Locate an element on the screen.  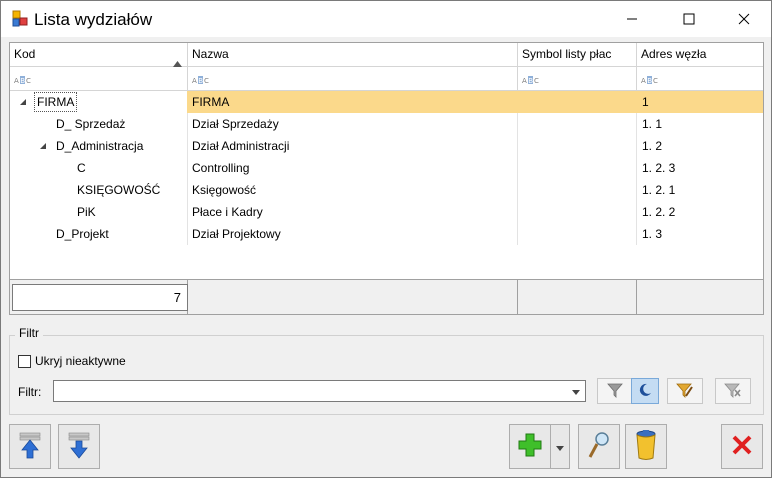
filter-group-label: Filtr is located at coordinates (29, 333).